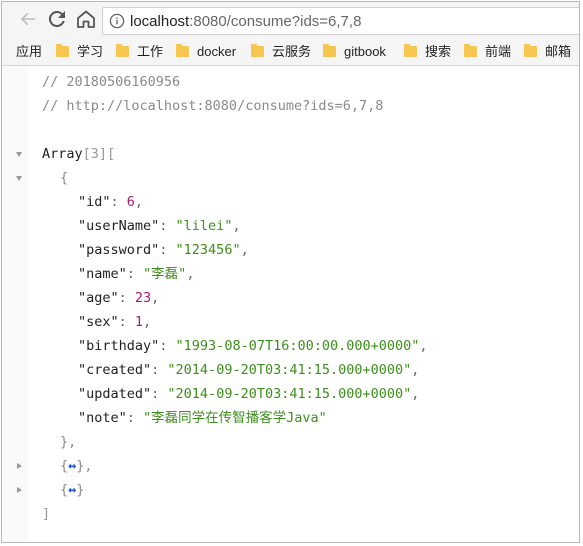  What do you see at coordinates (235, 418) in the screenshot?
I see `field-value: "李磊同学在传智播客学Java"` at bounding box center [235, 418].